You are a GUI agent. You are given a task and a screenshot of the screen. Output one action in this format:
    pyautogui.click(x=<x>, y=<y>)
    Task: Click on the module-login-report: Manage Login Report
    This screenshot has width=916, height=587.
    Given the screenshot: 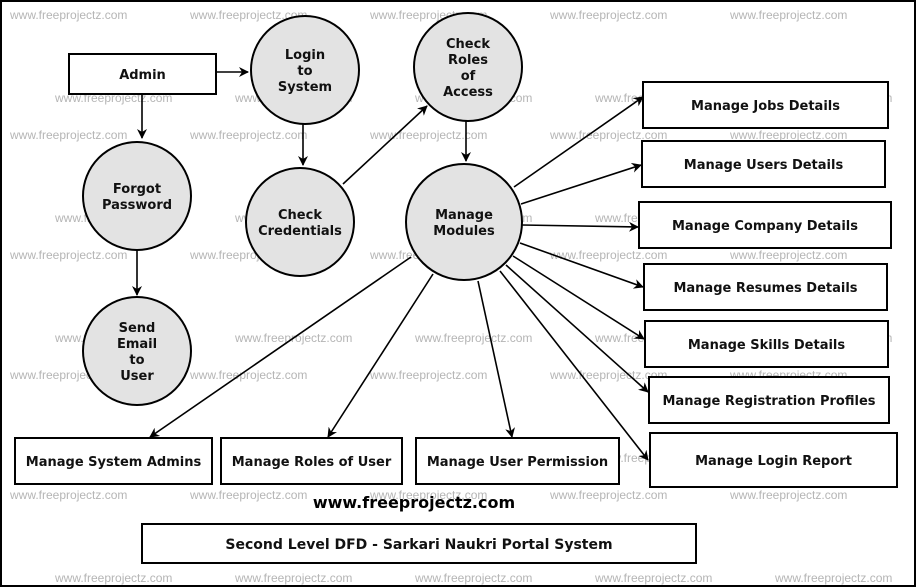 What is the action you would take?
    pyautogui.click(x=773, y=460)
    